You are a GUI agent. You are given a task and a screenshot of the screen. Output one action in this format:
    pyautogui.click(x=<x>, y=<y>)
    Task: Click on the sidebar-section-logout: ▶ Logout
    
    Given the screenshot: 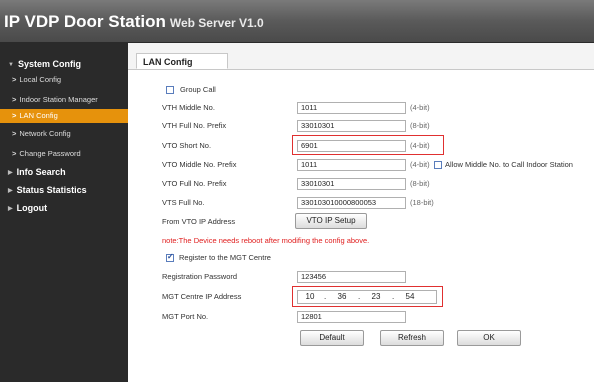 What is the action you would take?
    pyautogui.click(x=64, y=208)
    